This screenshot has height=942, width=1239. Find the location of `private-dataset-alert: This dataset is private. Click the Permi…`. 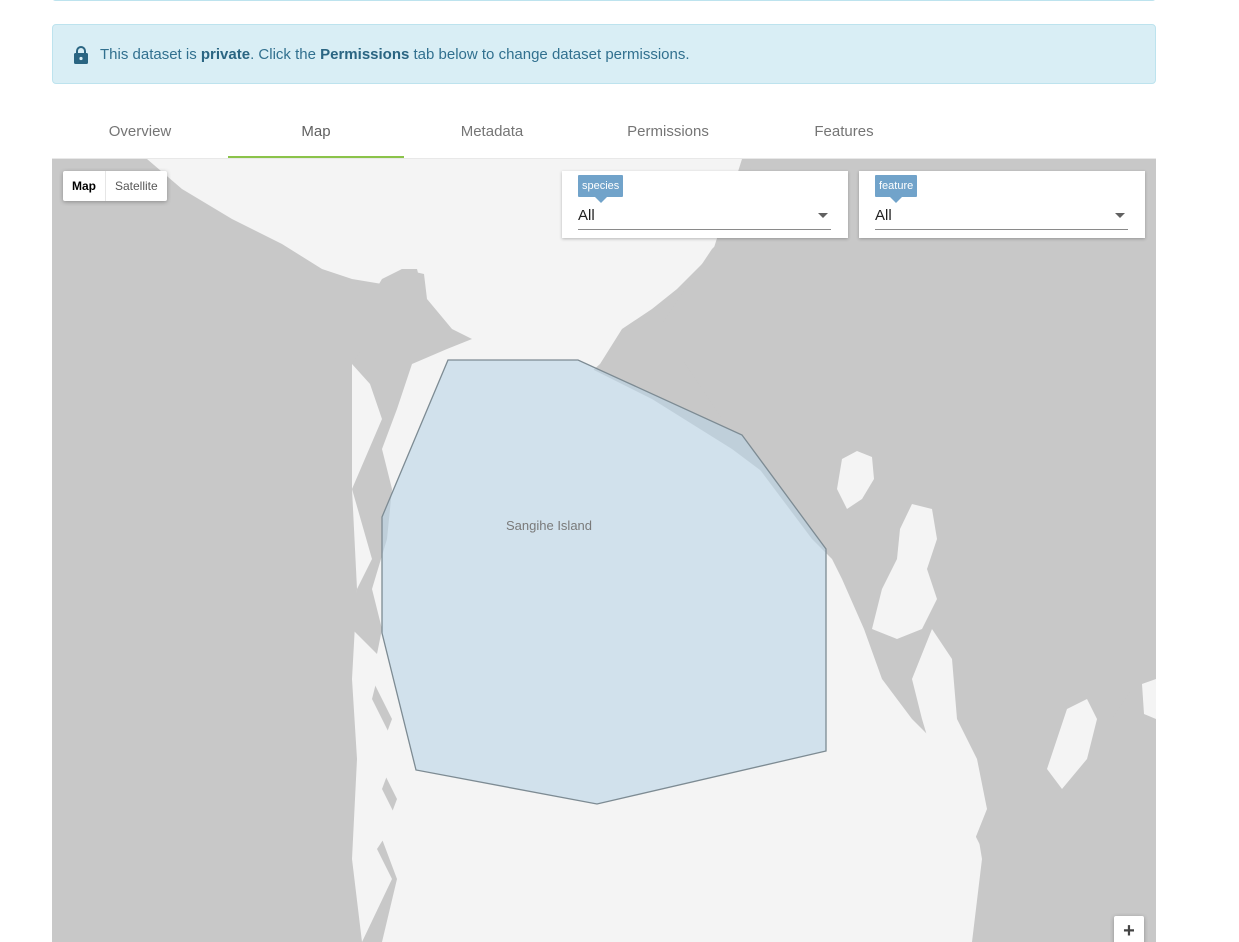

private-dataset-alert: This dataset is private. Click the Permi… is located at coordinates (604, 54).